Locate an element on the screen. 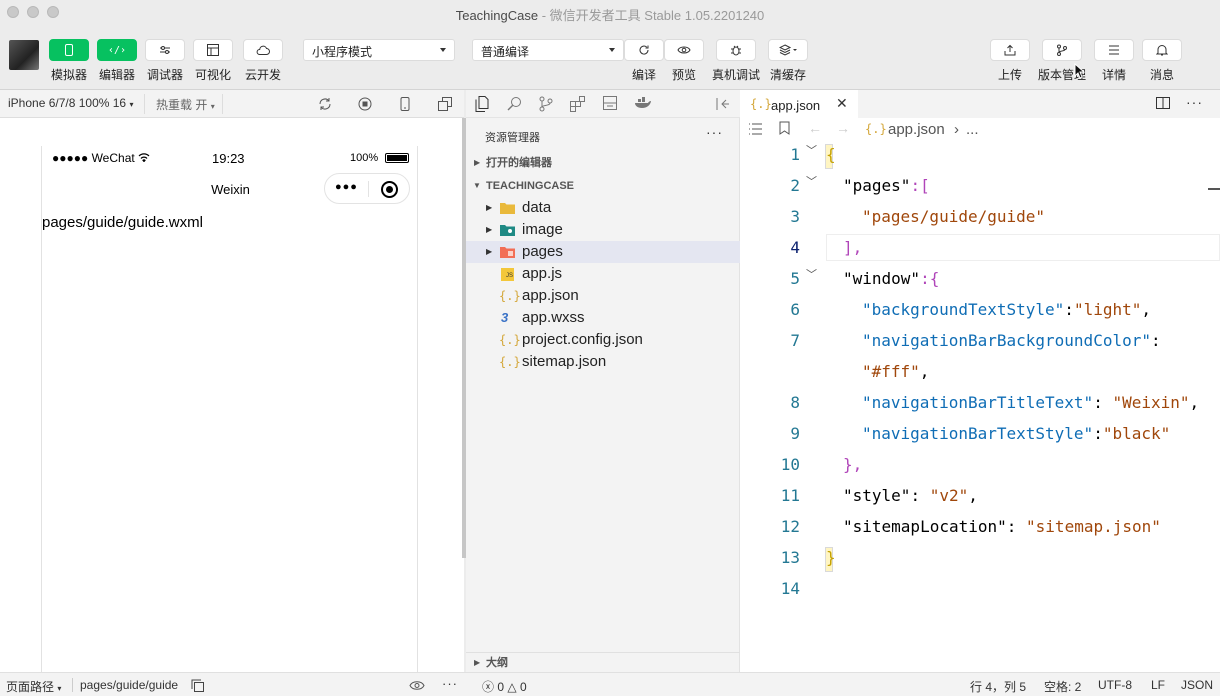 The height and width of the screenshot is (696, 1220). upload-icon is located at coordinates (1010, 50).